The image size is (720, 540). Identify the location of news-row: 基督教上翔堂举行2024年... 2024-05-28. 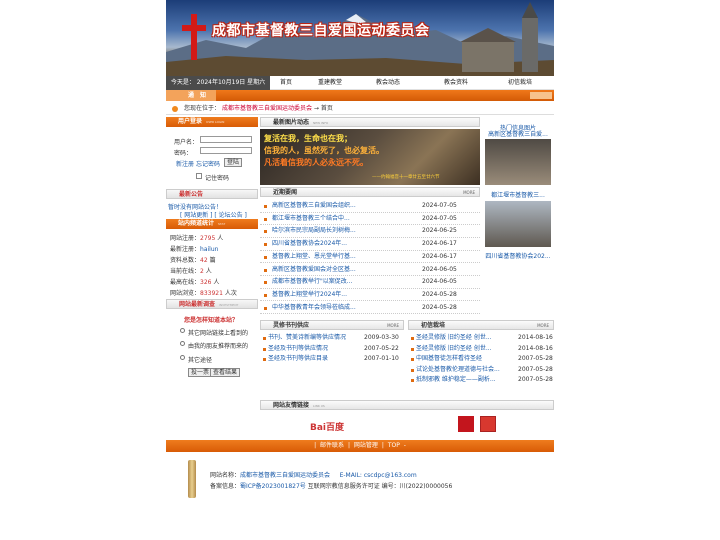
(370, 295).